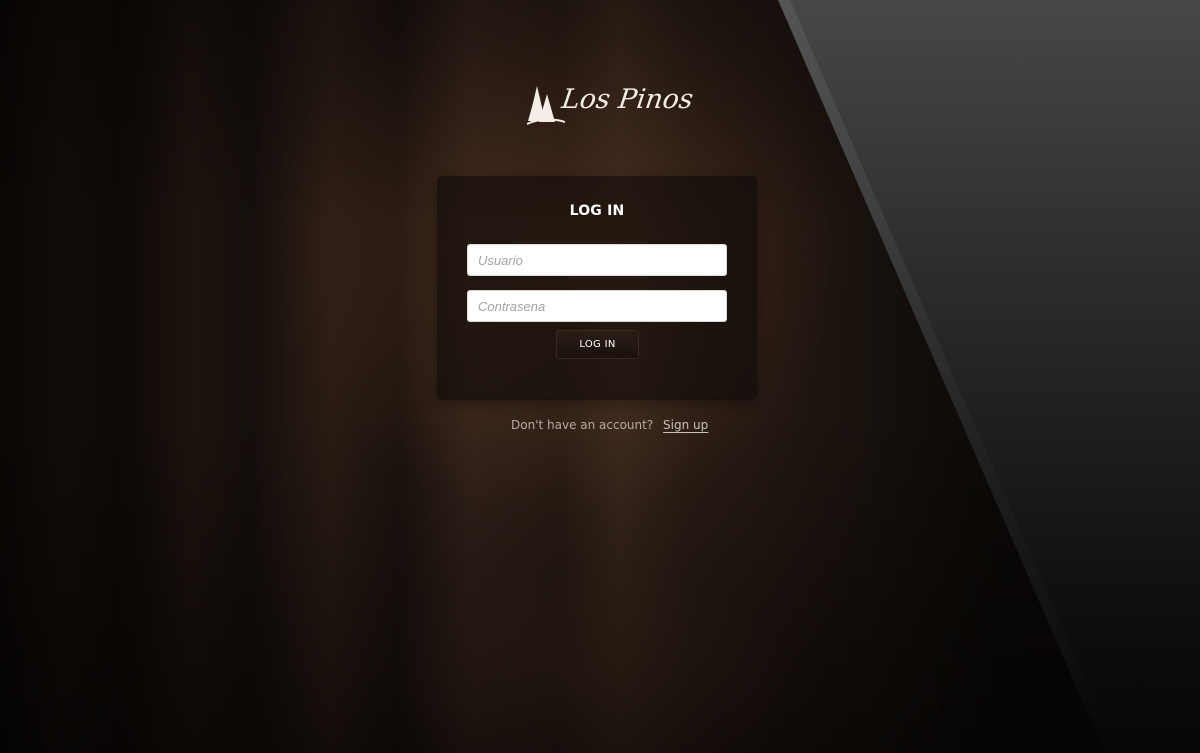 Image resolution: width=1200 pixels, height=753 pixels. Describe the element at coordinates (597, 306) in the screenshot. I see `password-input` at that location.